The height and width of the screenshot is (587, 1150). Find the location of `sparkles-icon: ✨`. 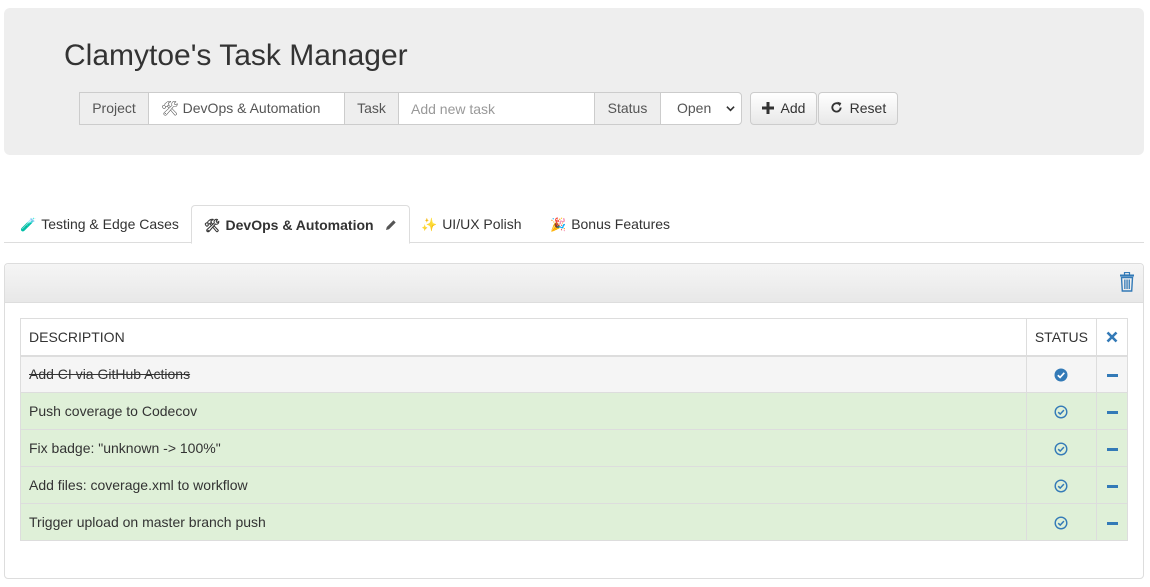

sparkles-icon: ✨ is located at coordinates (429, 224).